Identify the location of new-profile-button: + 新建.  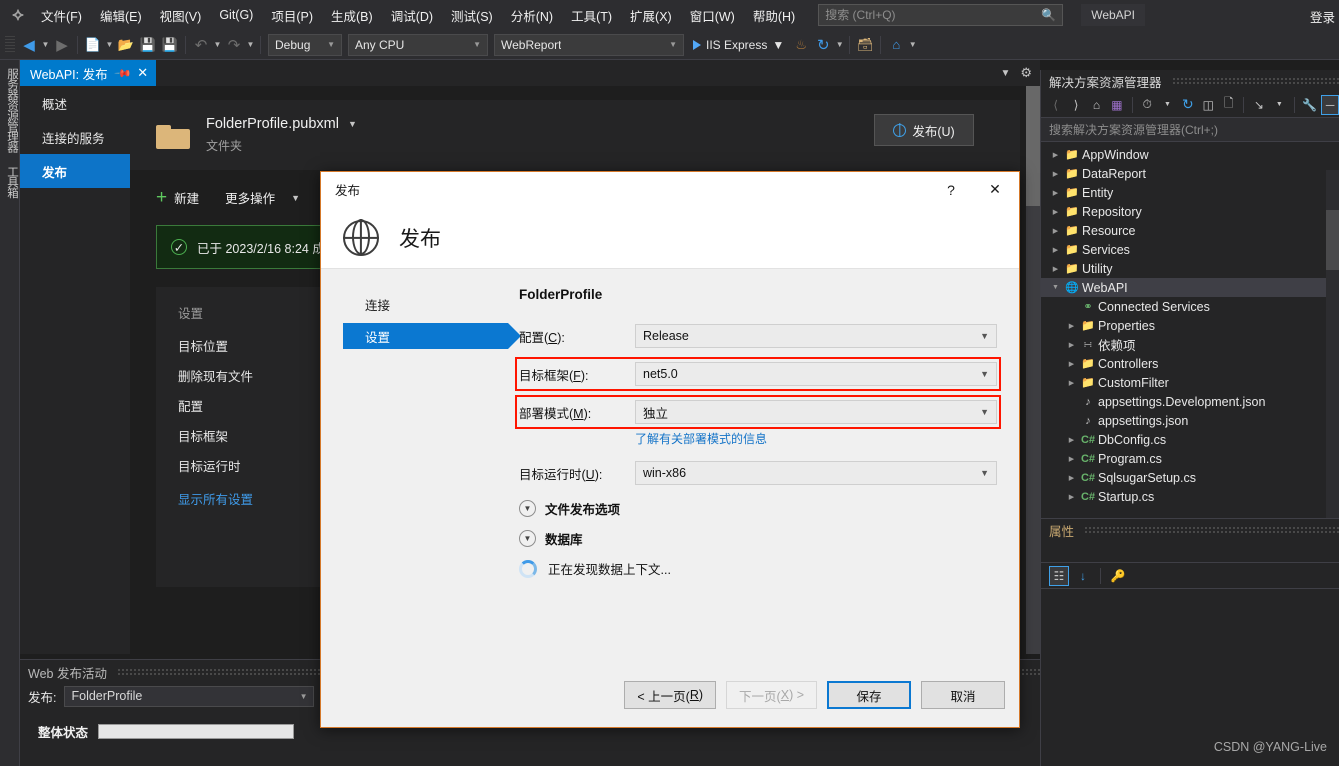
(177, 197).